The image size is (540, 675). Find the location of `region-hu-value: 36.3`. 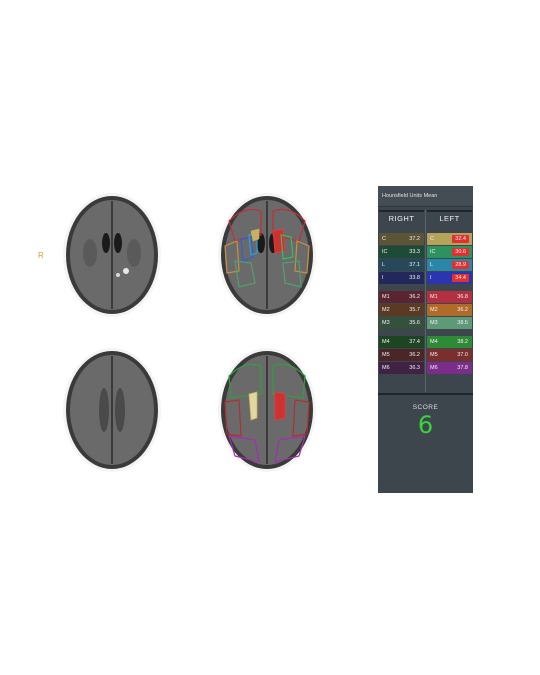

region-hu-value: 36.3 is located at coordinates (414, 368).